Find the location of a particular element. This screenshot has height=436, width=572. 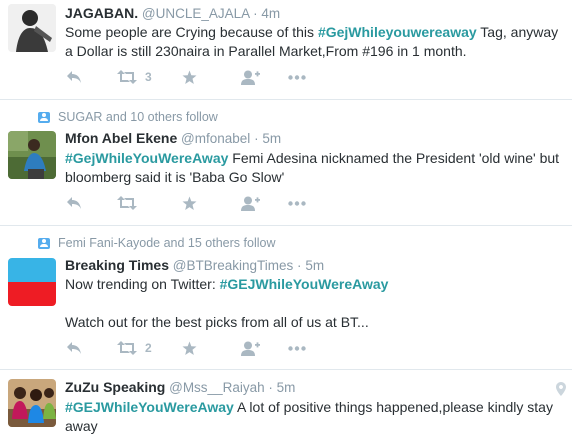

retweet-button: 3 is located at coordinates (149, 77).